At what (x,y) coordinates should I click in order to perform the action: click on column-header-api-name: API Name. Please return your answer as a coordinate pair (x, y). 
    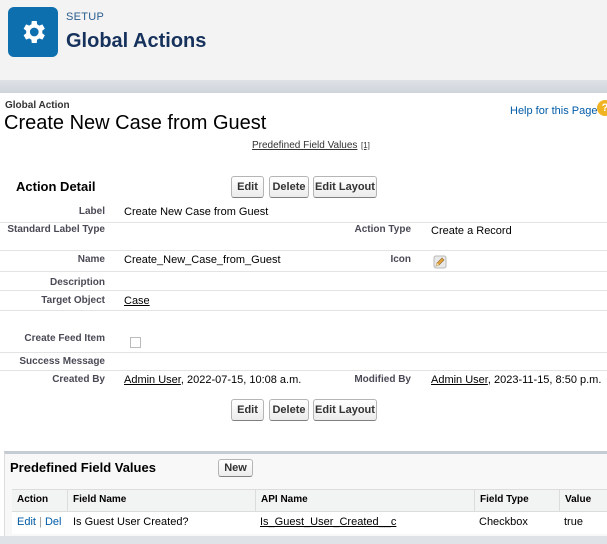
    Looking at the image, I should click on (284, 499).